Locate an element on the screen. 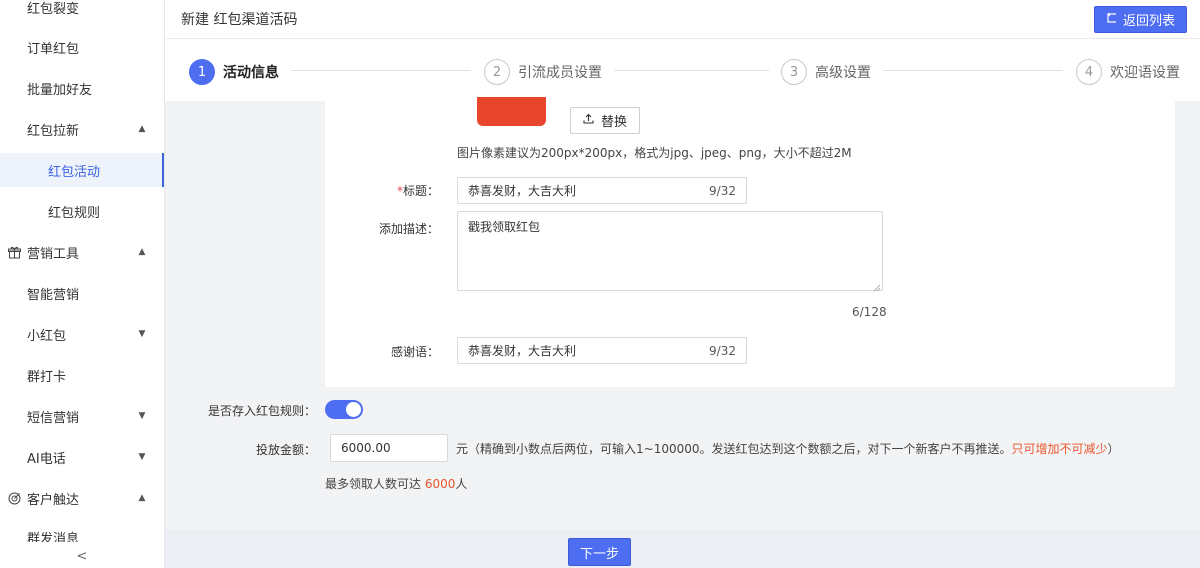 The width and height of the screenshot is (1200, 568). replace-image-button: 替换 is located at coordinates (605, 120).